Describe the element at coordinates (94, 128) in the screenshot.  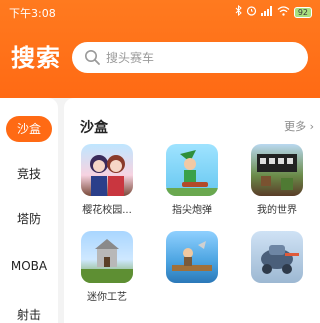
I see `section-title: 沙盒` at that location.